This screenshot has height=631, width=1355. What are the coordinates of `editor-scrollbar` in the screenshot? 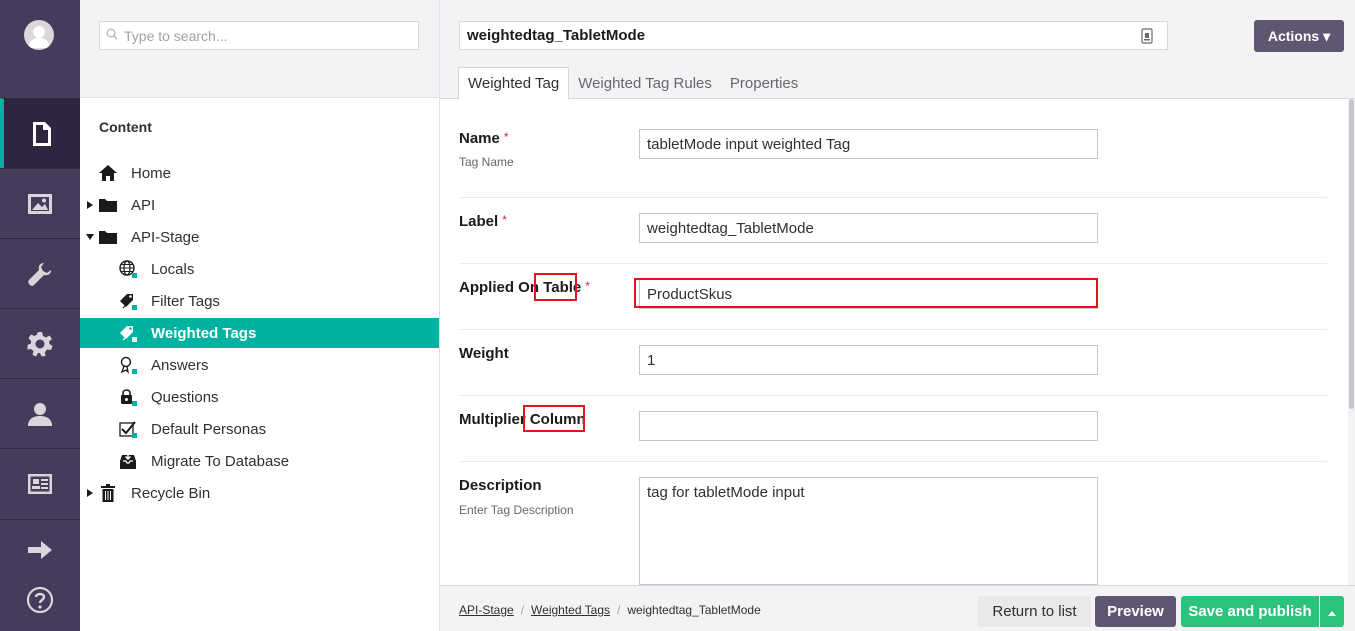 It's located at (1351, 342).